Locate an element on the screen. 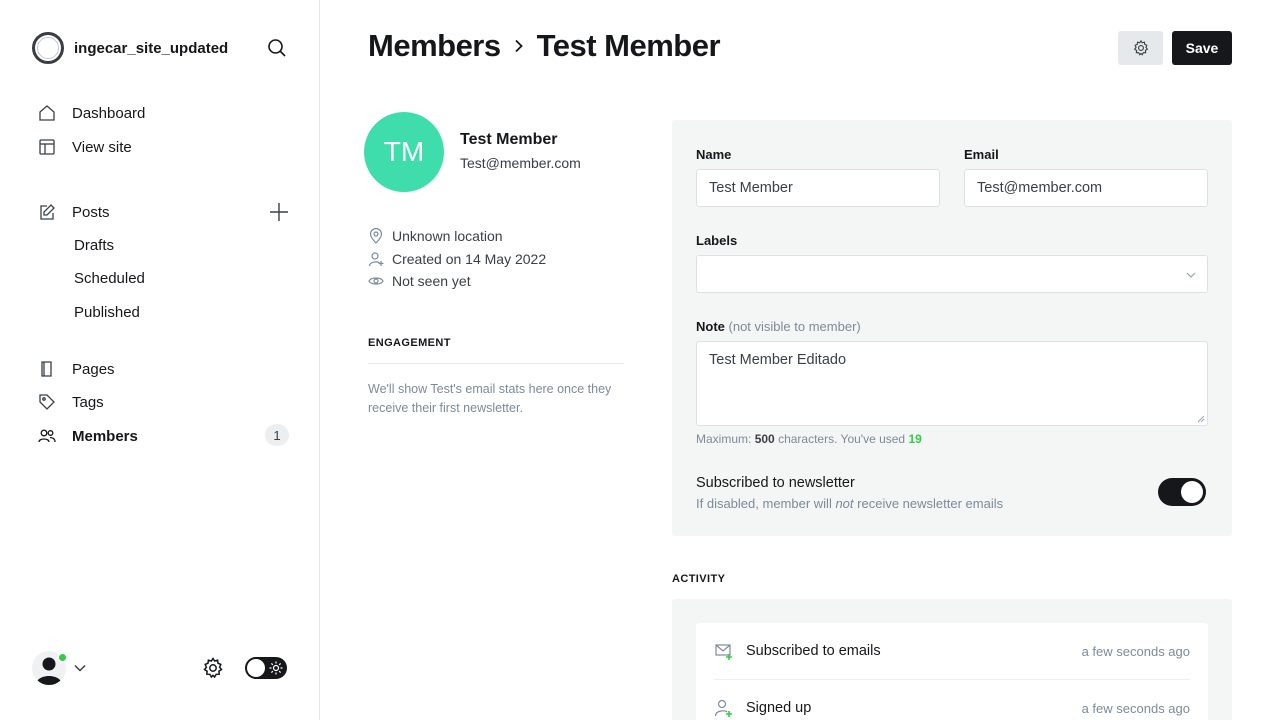 The image size is (1280, 720). chevron-right-icon is located at coordinates (519, 46).